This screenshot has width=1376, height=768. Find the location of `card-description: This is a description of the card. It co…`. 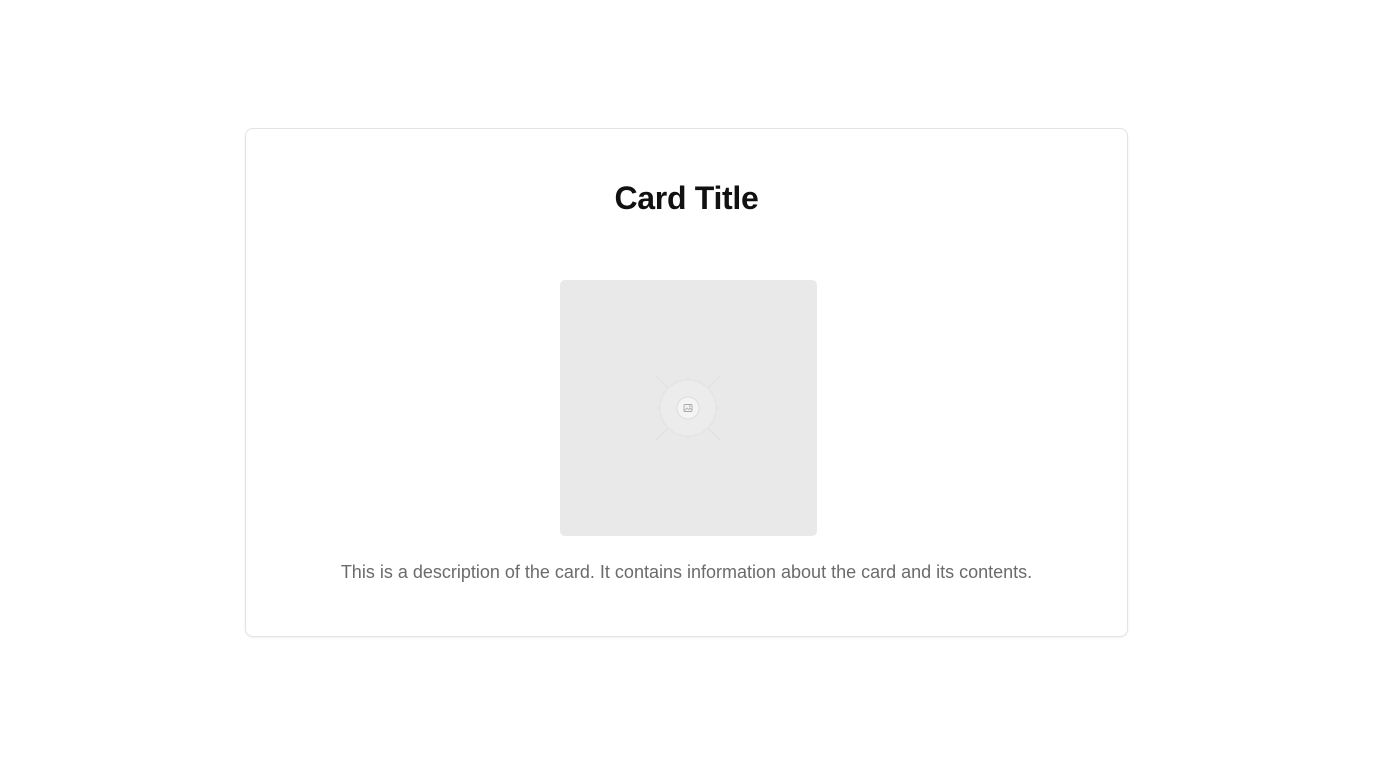

card-description: This is a description of the card. It co… is located at coordinates (686, 572).